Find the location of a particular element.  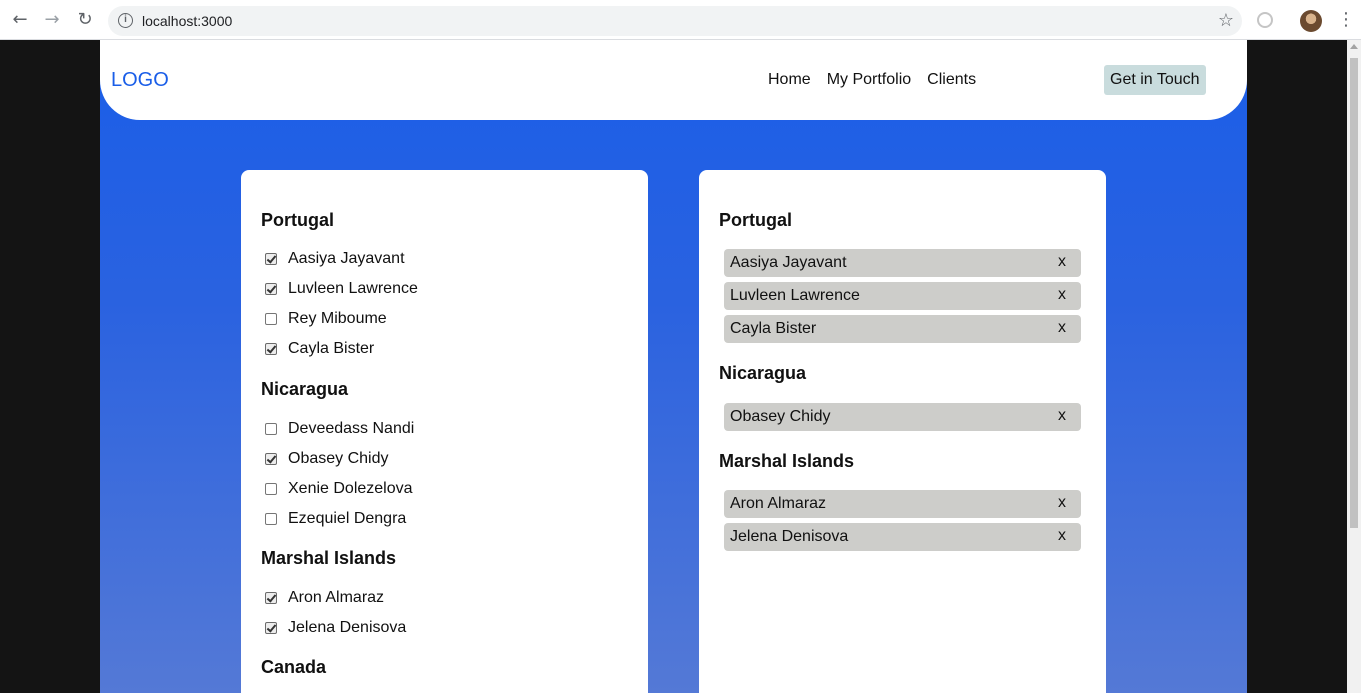

list-item: Obasey Chidy is located at coordinates (327, 459).